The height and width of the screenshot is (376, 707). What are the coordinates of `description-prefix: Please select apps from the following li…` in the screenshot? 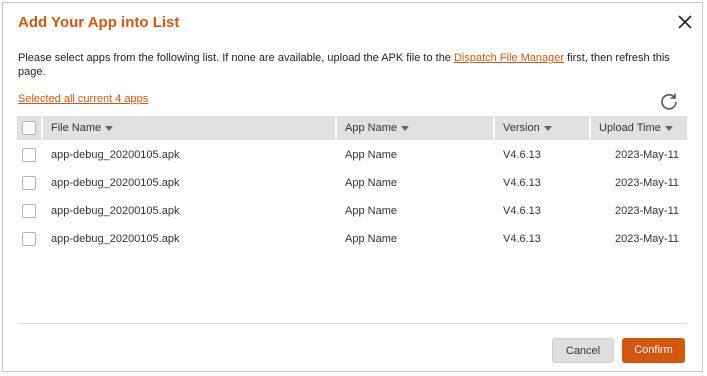 It's located at (236, 58).